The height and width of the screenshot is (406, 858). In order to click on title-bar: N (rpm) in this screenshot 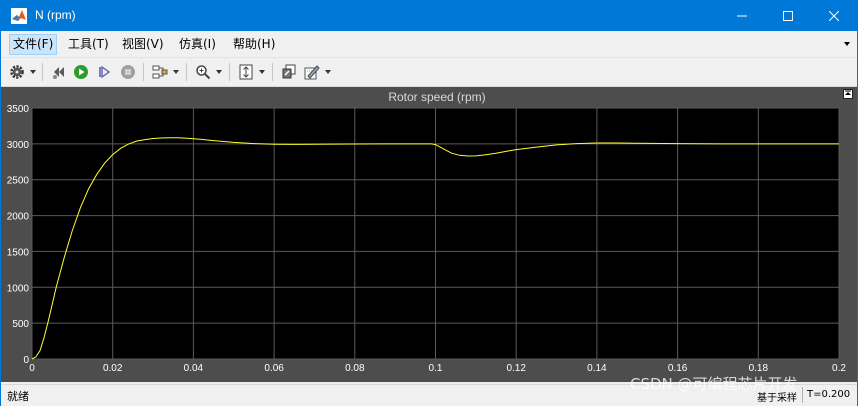, I will do `click(429, 16)`.